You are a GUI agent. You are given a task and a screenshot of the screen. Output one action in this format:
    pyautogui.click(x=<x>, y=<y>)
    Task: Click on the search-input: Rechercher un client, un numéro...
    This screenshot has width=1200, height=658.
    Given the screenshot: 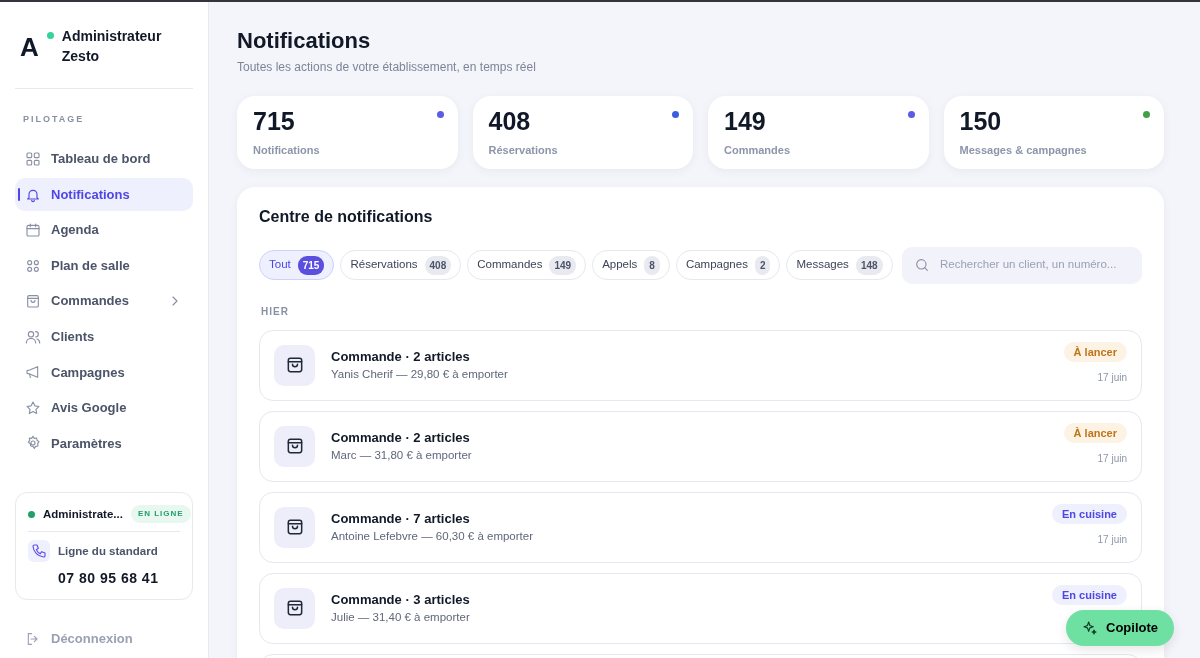 What is the action you would take?
    pyautogui.click(x=1034, y=265)
    